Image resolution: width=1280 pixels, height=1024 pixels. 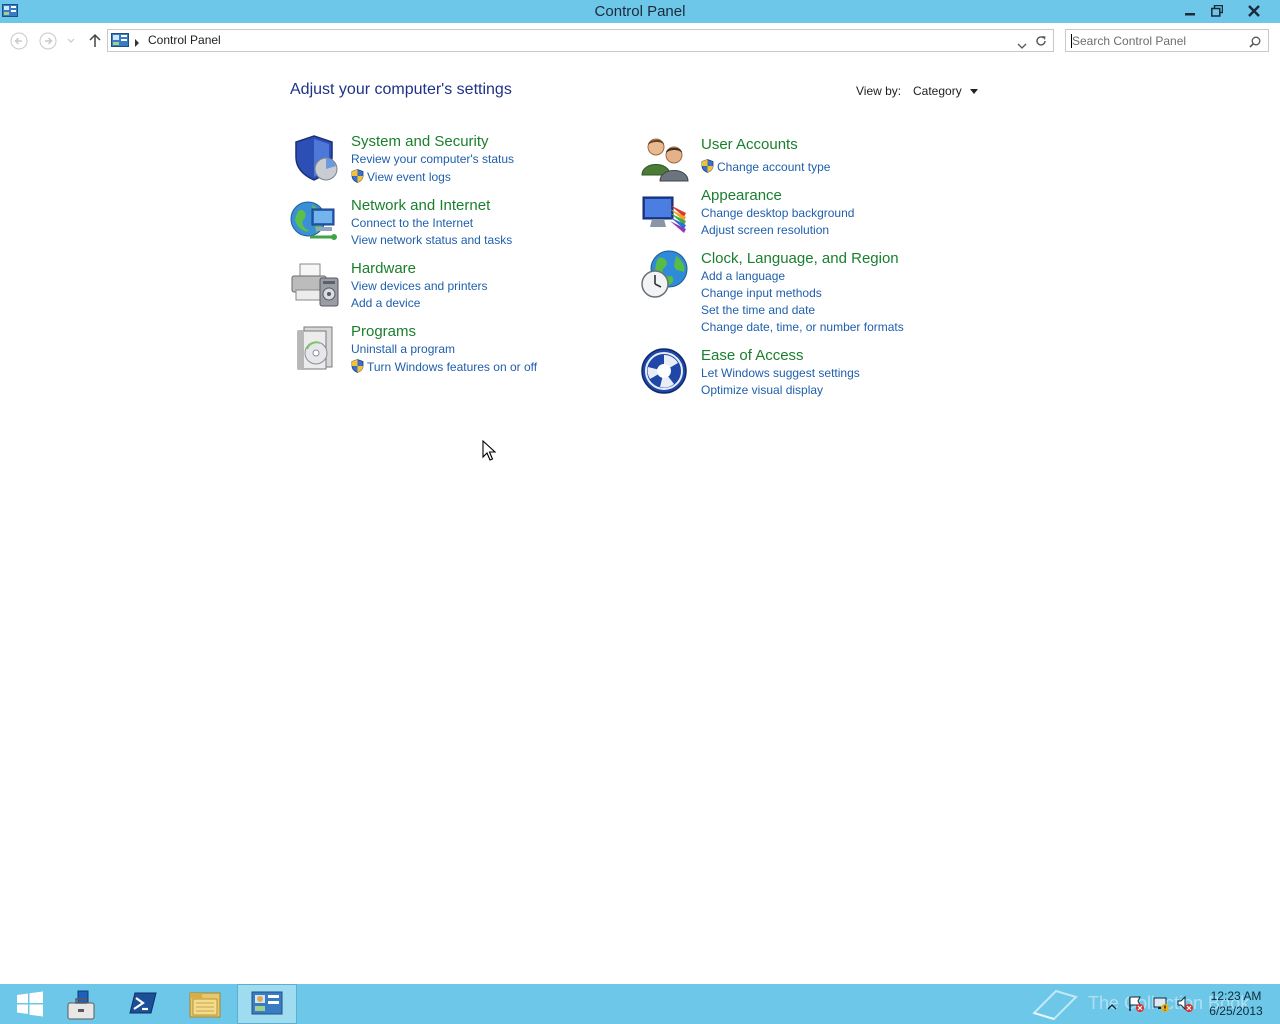 I want to click on category-title: Appearance, so click(x=741, y=195).